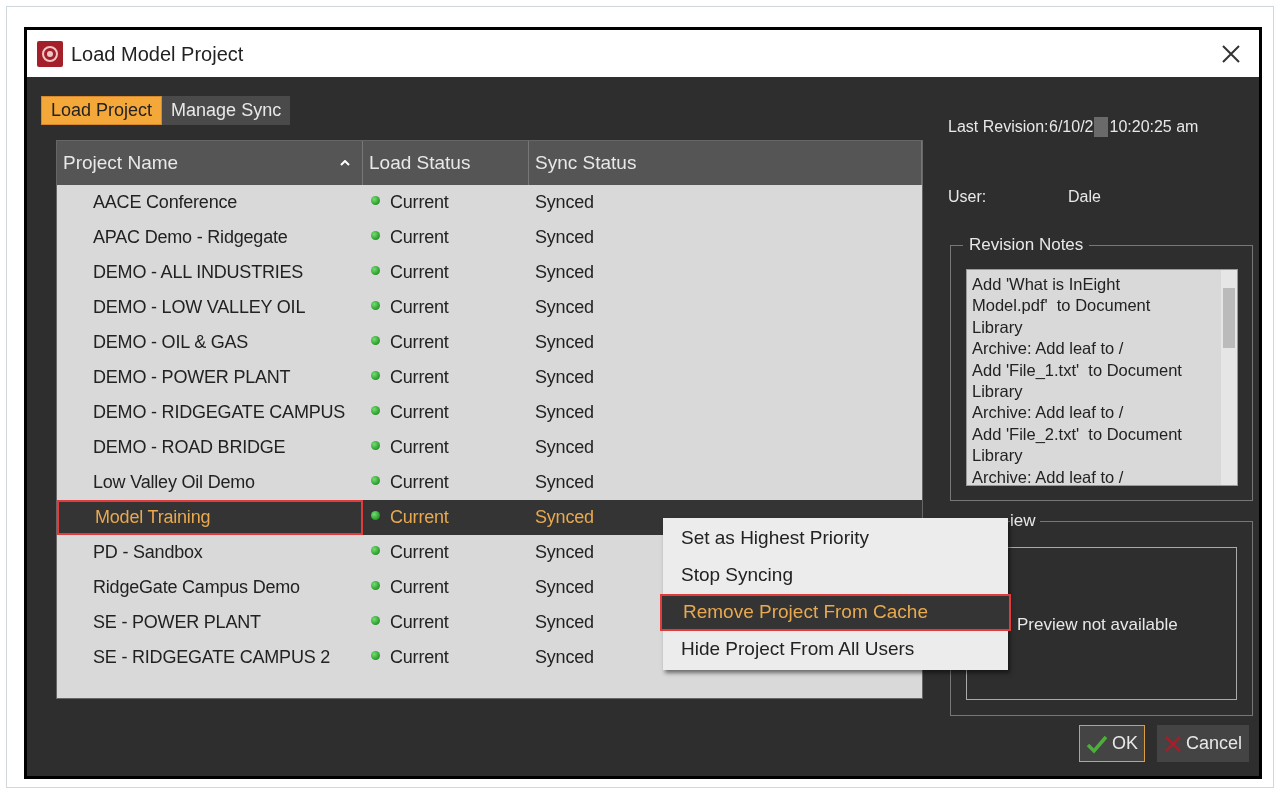 The width and height of the screenshot is (1280, 794). What do you see at coordinates (489, 377) in the screenshot?
I see `table-row: DEMO - POWER PLANT Current Synced` at bounding box center [489, 377].